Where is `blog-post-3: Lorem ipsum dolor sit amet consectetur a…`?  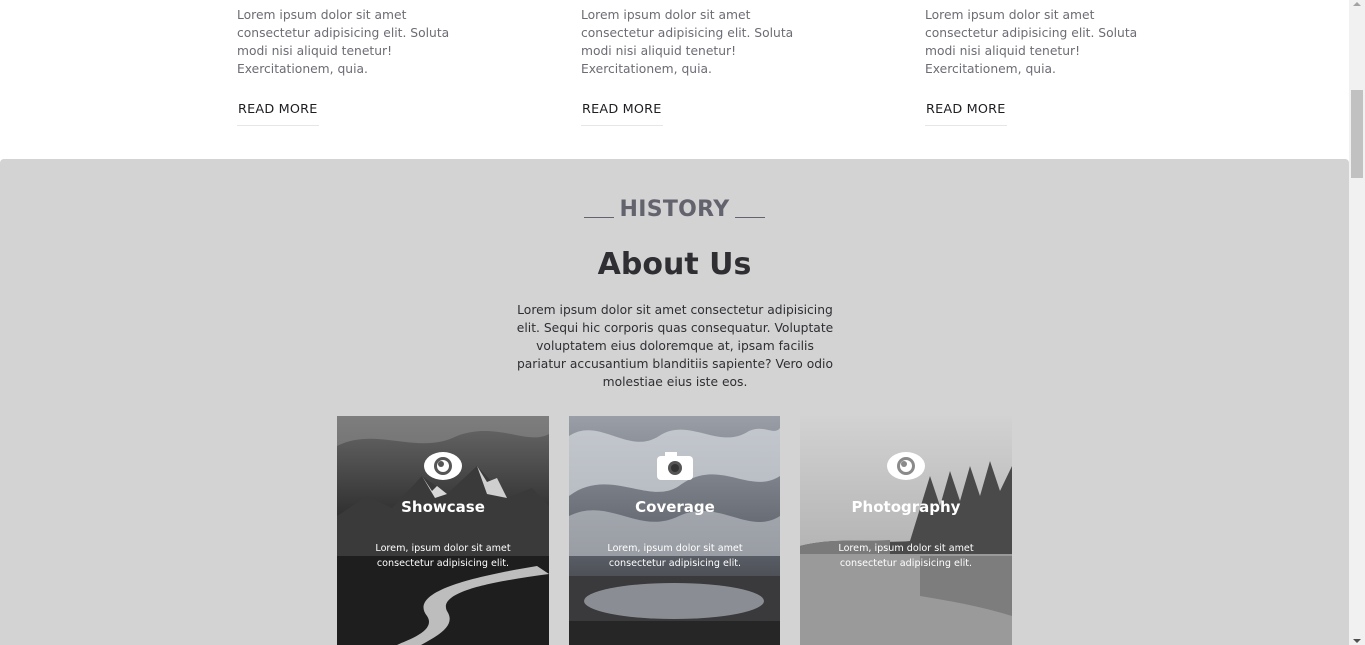
blog-post-3: Lorem ipsum dolor sit amet consectetur a… is located at coordinates (1045, 66).